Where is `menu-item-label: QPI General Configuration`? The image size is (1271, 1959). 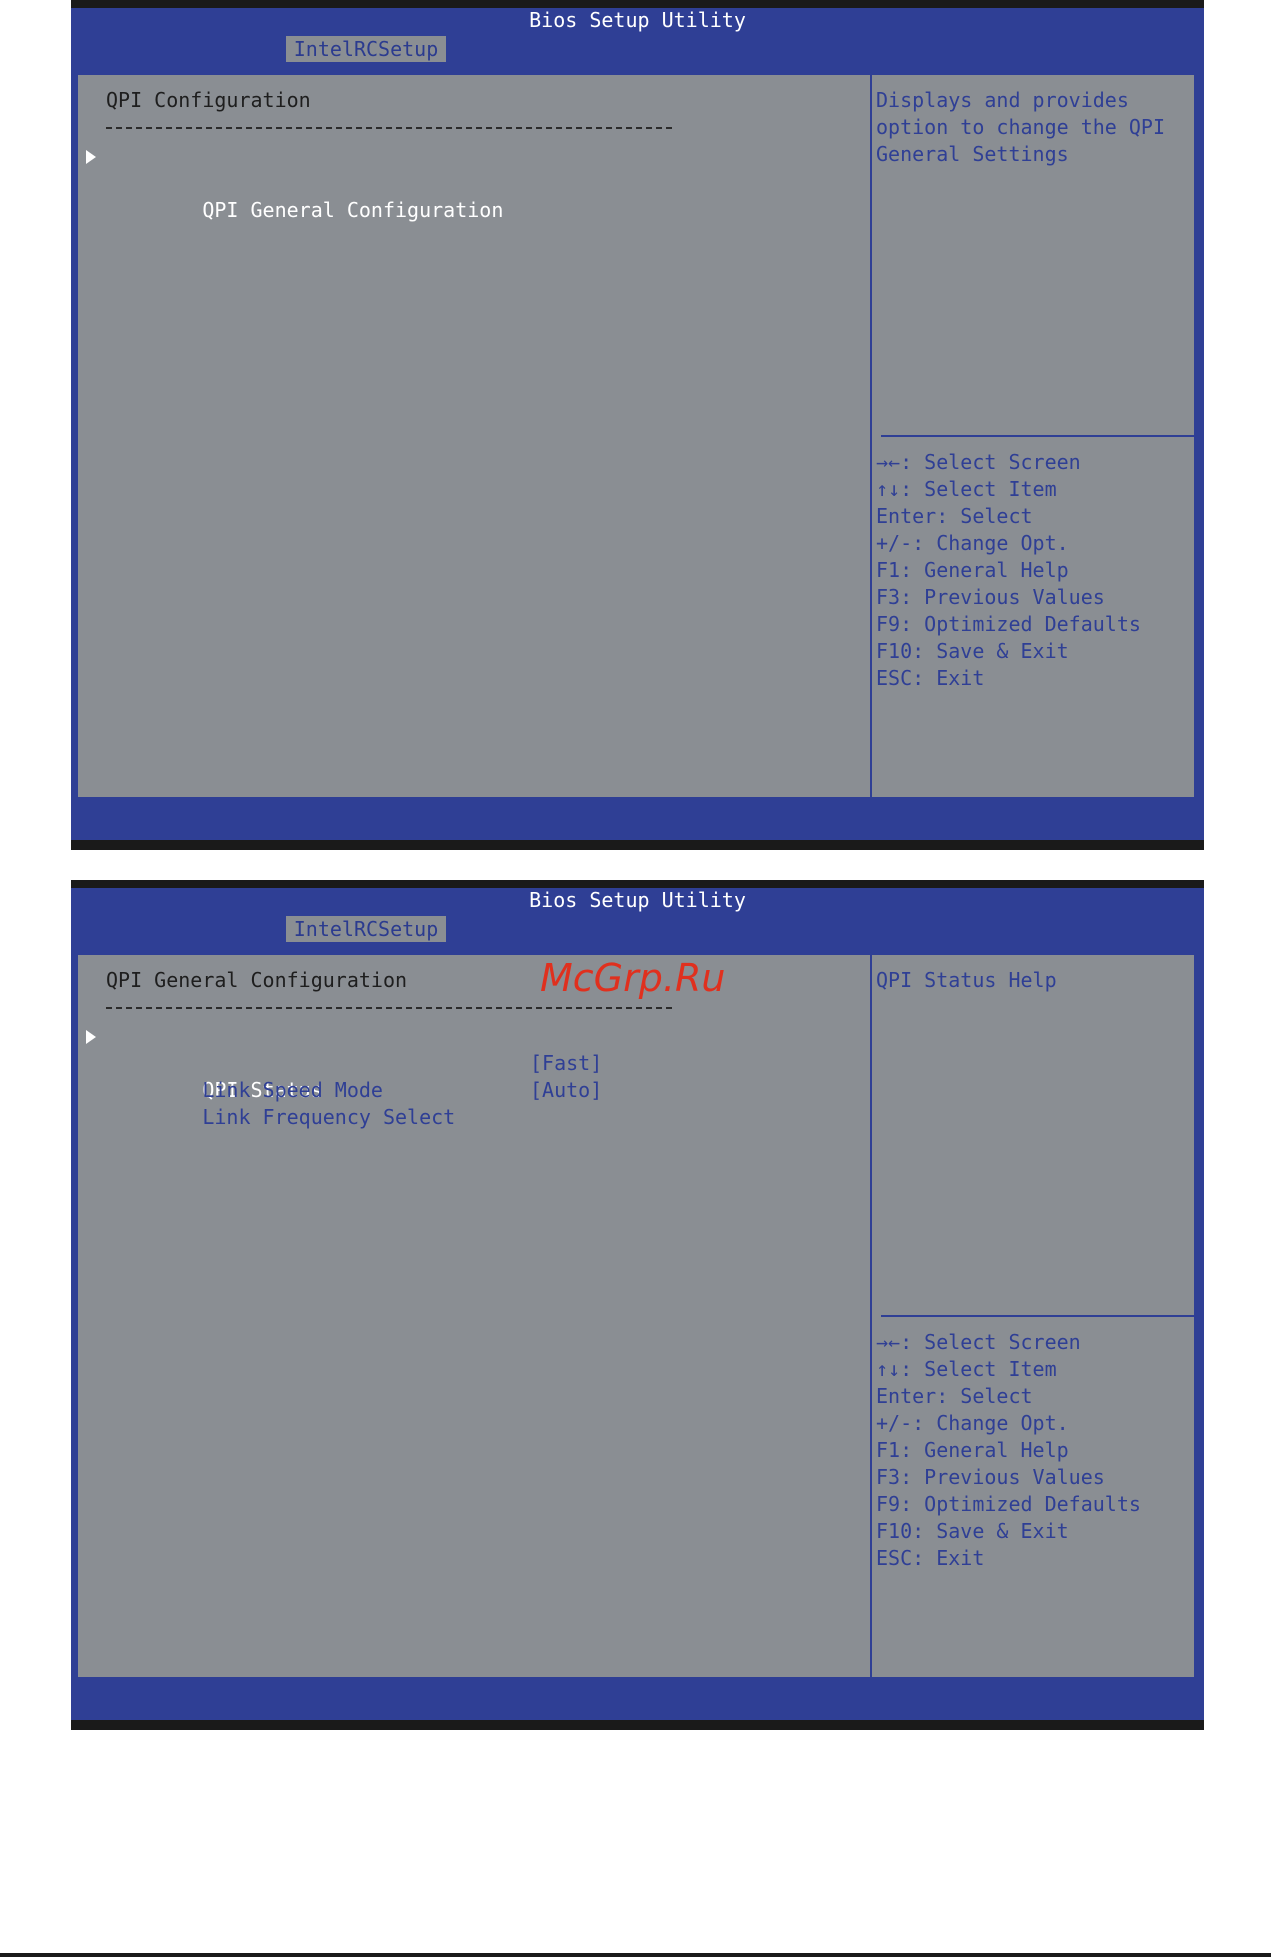 menu-item-label: QPI General Configuration is located at coordinates (353, 210).